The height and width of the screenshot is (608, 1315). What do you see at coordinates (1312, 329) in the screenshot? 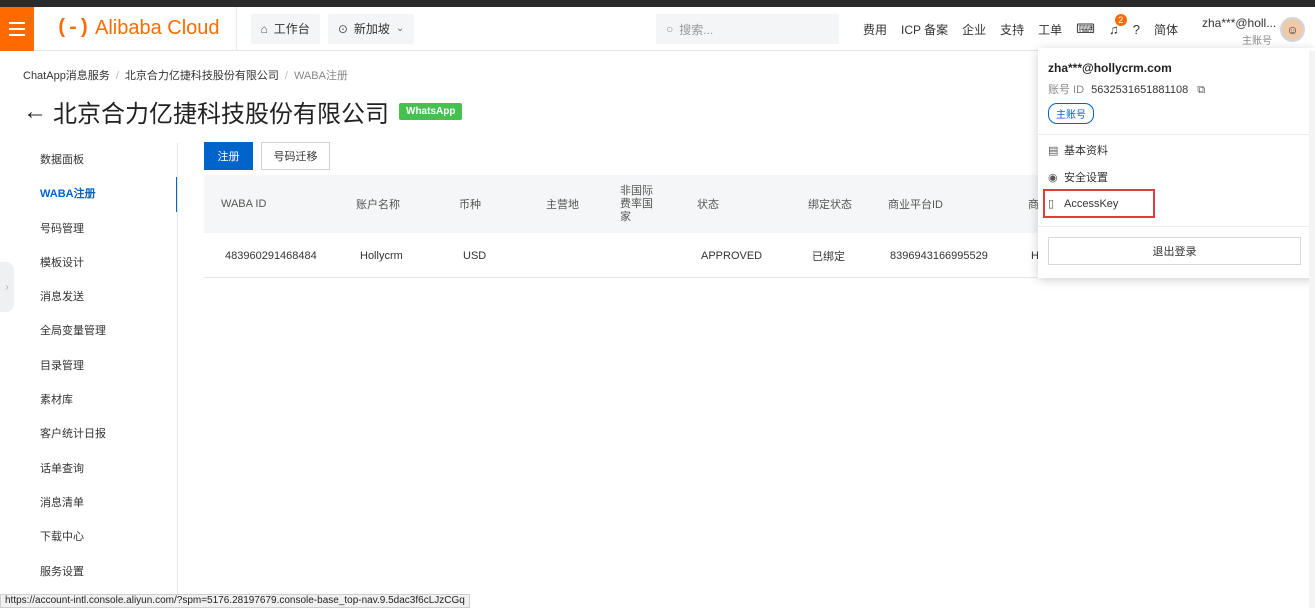
I see `page-scrollbar` at bounding box center [1312, 329].